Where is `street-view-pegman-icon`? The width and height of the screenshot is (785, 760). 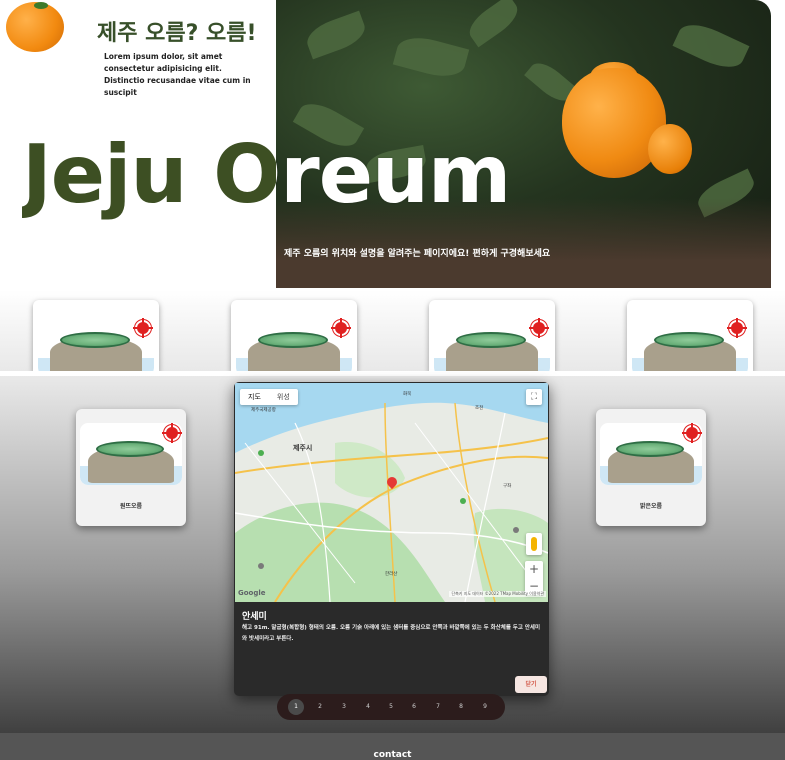
street-view-pegman-icon is located at coordinates (534, 544).